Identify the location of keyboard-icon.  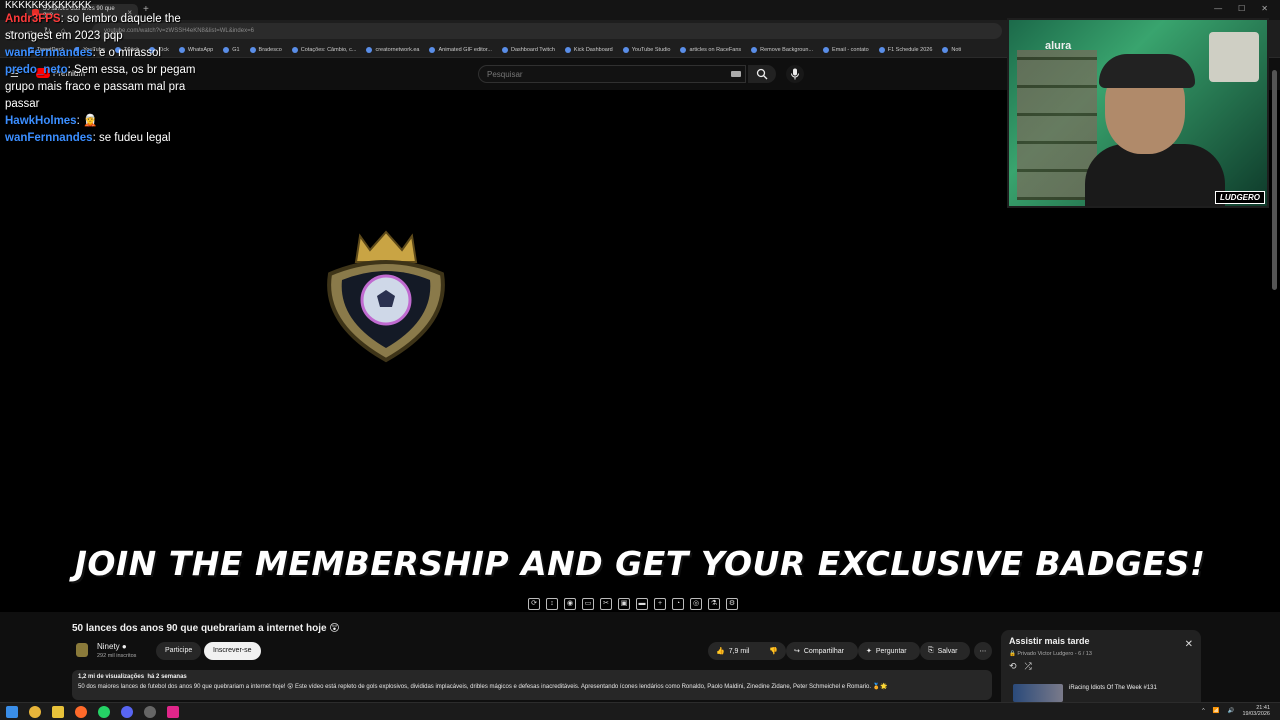
(736, 74).